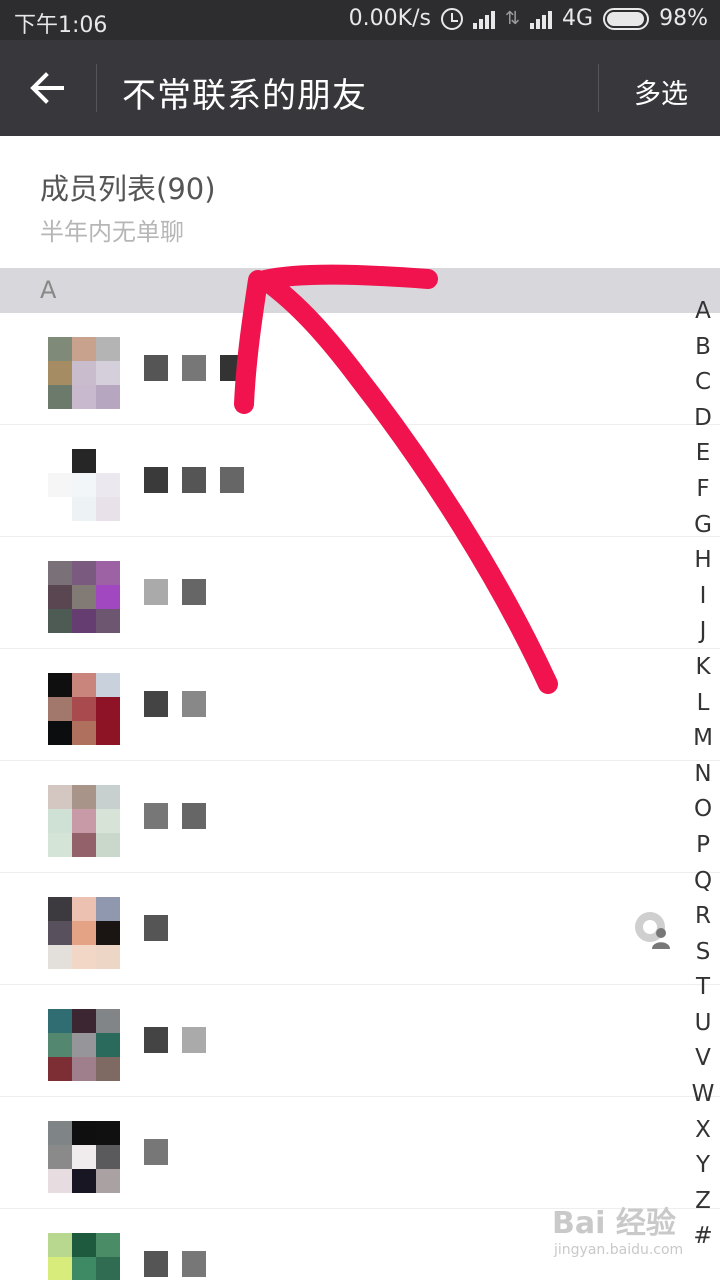  I want to click on index-letter: U, so click(703, 1024).